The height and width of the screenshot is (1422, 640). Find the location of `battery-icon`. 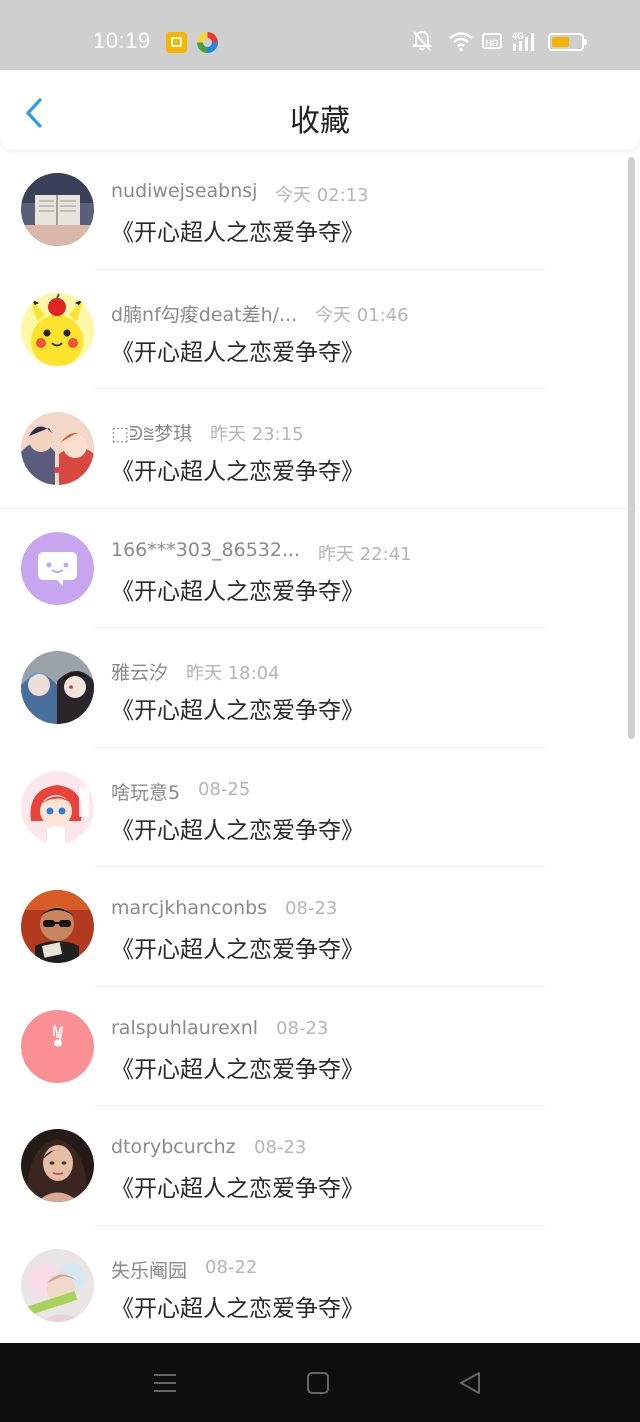

battery-icon is located at coordinates (567, 42).